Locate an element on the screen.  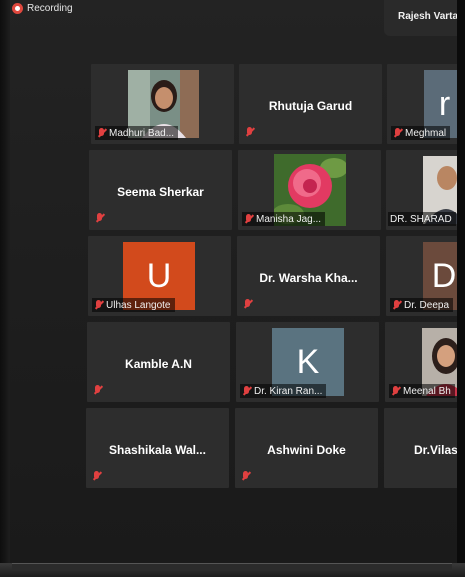
monitor-bezel-right is located at coordinates (461, 288).